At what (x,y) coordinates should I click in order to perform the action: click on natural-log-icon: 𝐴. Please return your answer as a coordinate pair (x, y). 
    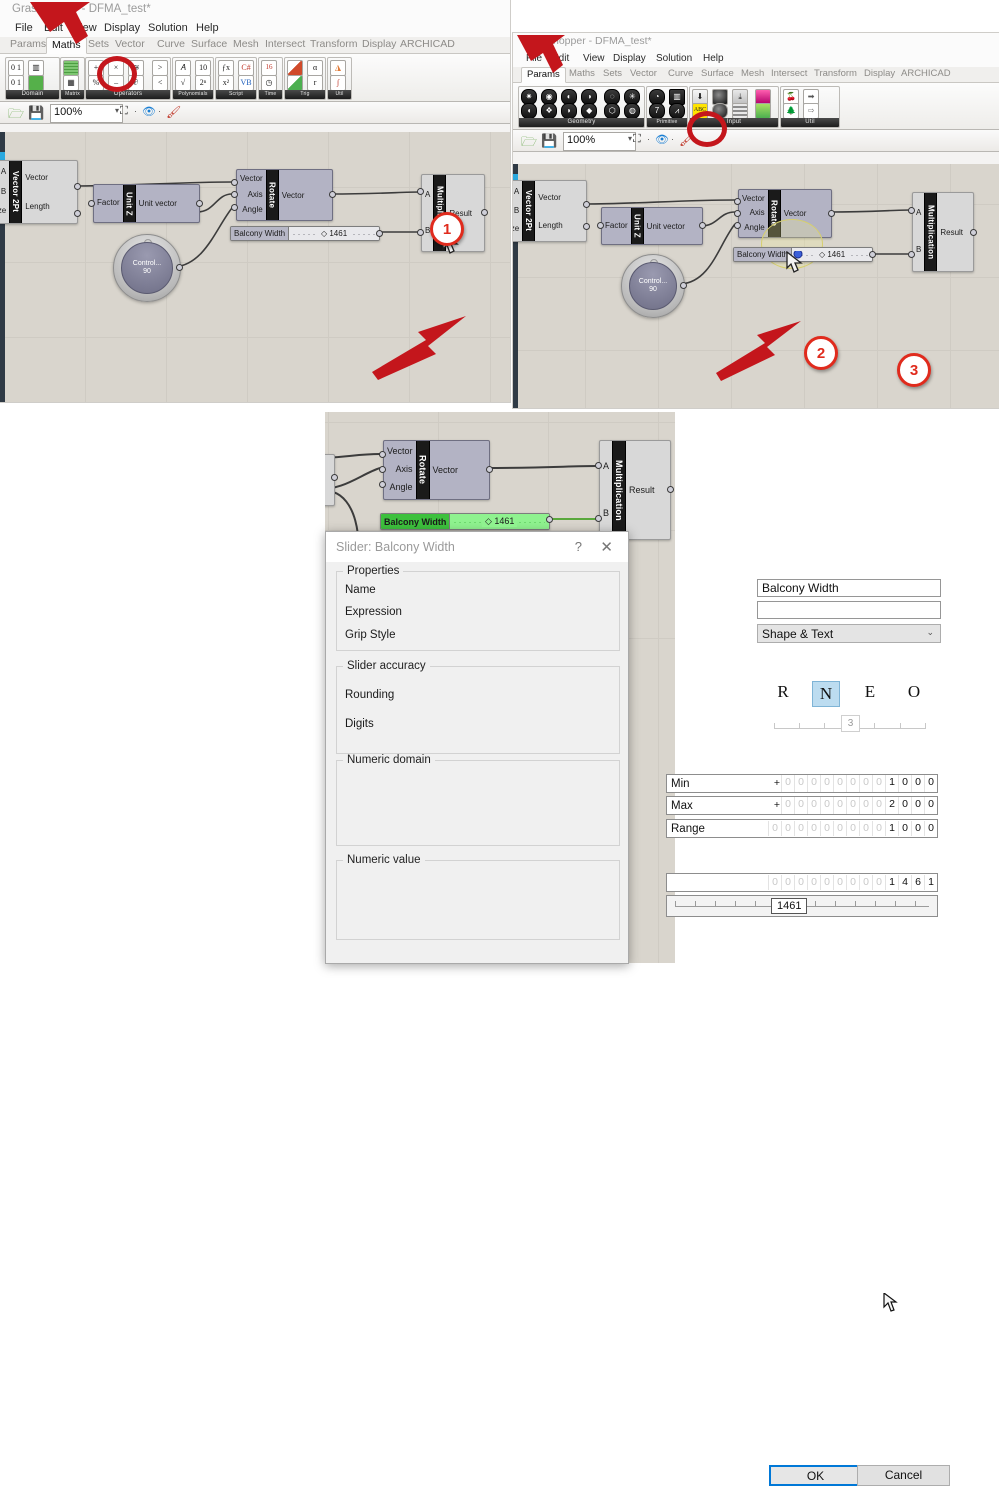
    Looking at the image, I should click on (183, 68).